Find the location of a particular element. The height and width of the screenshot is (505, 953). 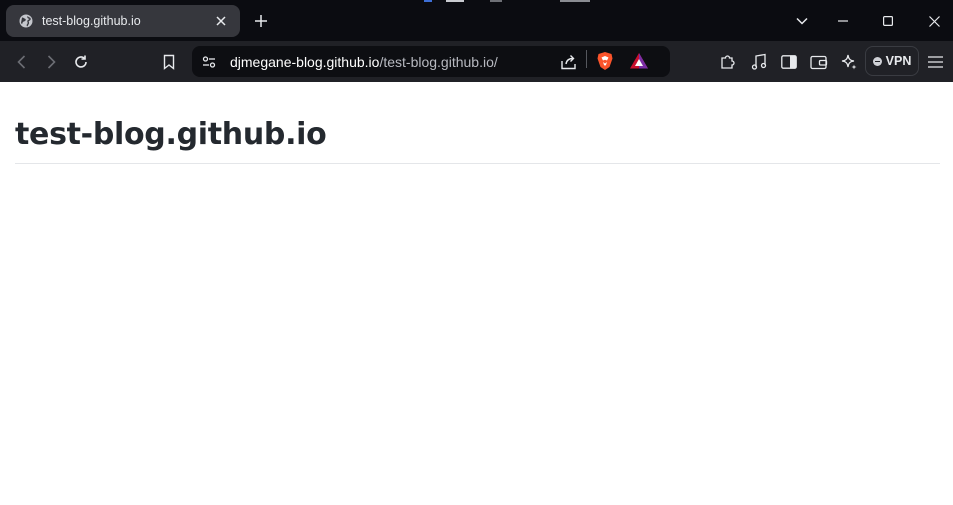

media-music-note-icon is located at coordinates (759, 62).